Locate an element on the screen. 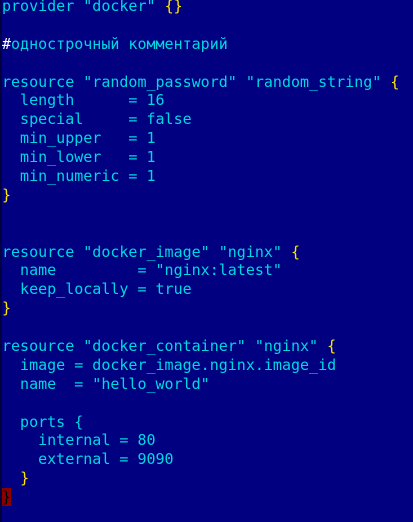 Image resolution: width=413 pixels, height=522 pixels. code-text: provider "docker" is located at coordinates (83, 7).